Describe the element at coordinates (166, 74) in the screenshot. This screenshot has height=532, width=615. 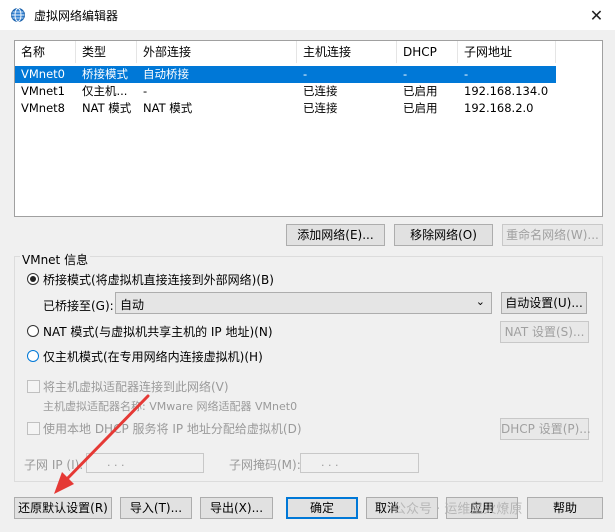
I see `table-cell: 自动桥接` at that location.